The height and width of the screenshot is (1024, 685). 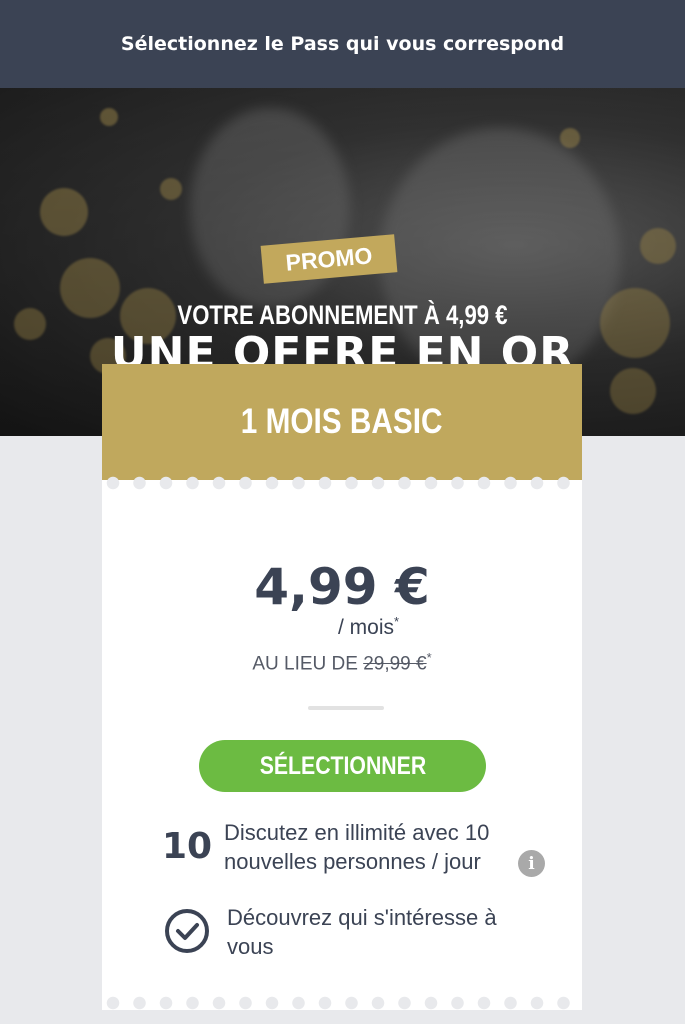 What do you see at coordinates (342, 1003) in the screenshot?
I see `scallop-edge-bottom` at bounding box center [342, 1003].